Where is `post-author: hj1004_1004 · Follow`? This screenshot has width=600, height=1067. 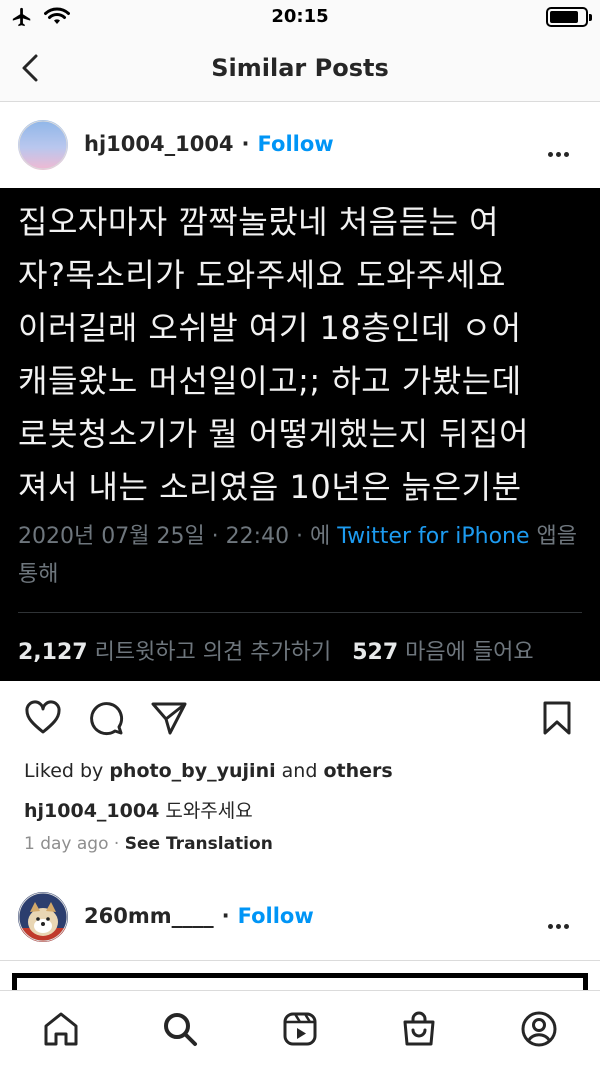 post-author: hj1004_1004 · Follow is located at coordinates (209, 144).